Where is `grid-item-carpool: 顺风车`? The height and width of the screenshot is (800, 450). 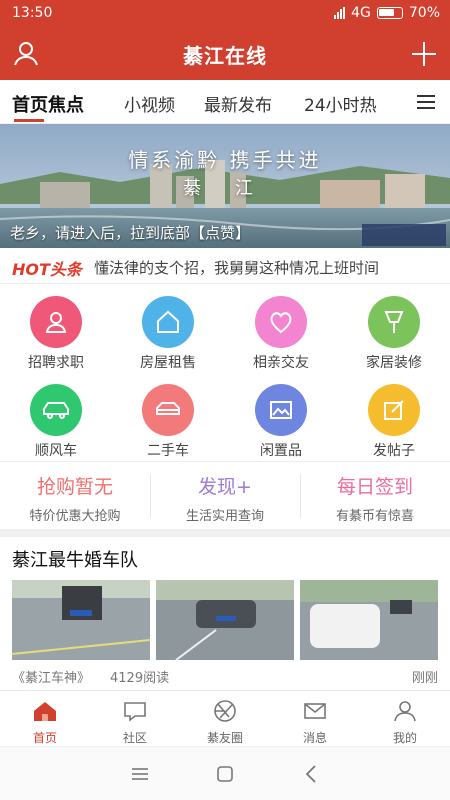 grid-item-carpool: 顺风车 is located at coordinates (56, 416).